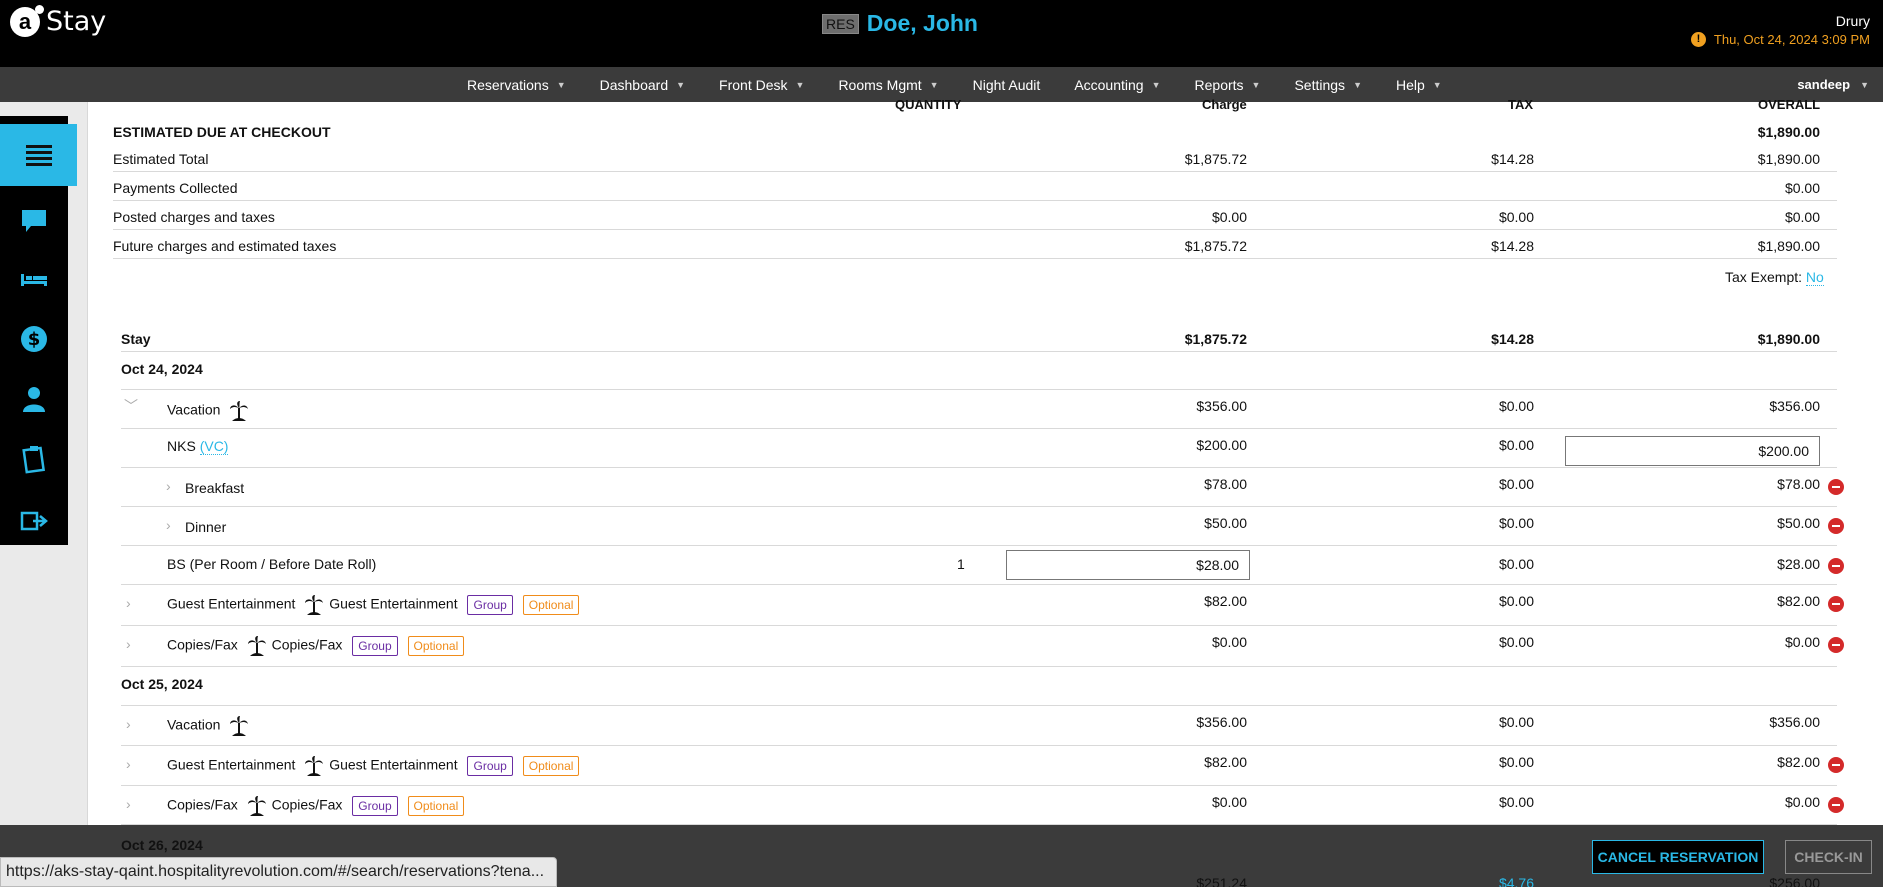 Image resolution: width=1883 pixels, height=887 pixels. I want to click on bed-icon, so click(34, 279).